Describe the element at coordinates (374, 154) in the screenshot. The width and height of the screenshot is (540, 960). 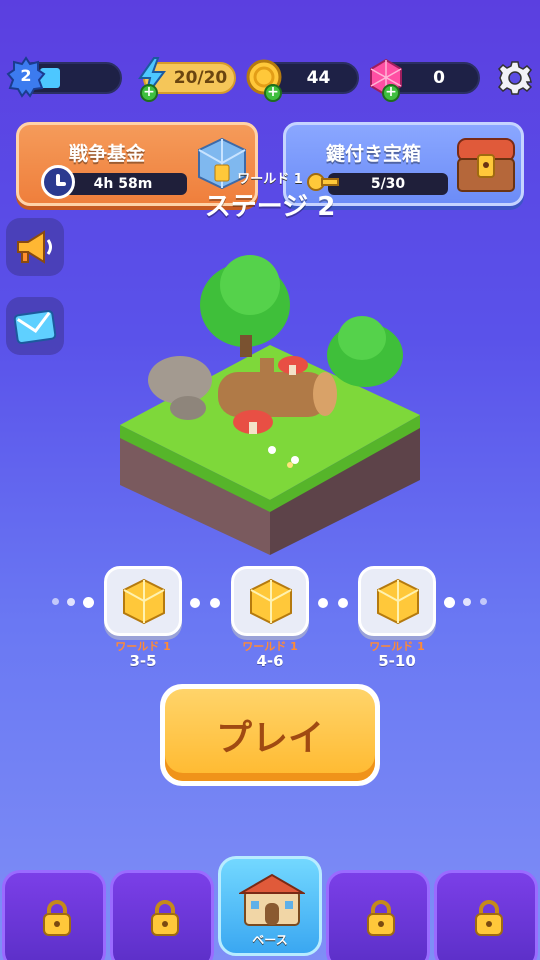
I see `locked-chest-title: 鍵付き宝箱` at that location.